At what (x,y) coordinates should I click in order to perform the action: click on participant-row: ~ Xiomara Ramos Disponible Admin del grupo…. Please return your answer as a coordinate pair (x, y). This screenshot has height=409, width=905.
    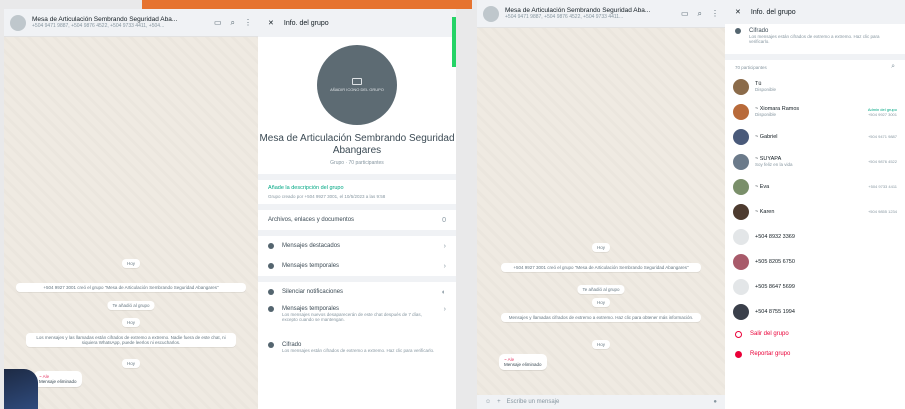
    Looking at the image, I should click on (815, 111).